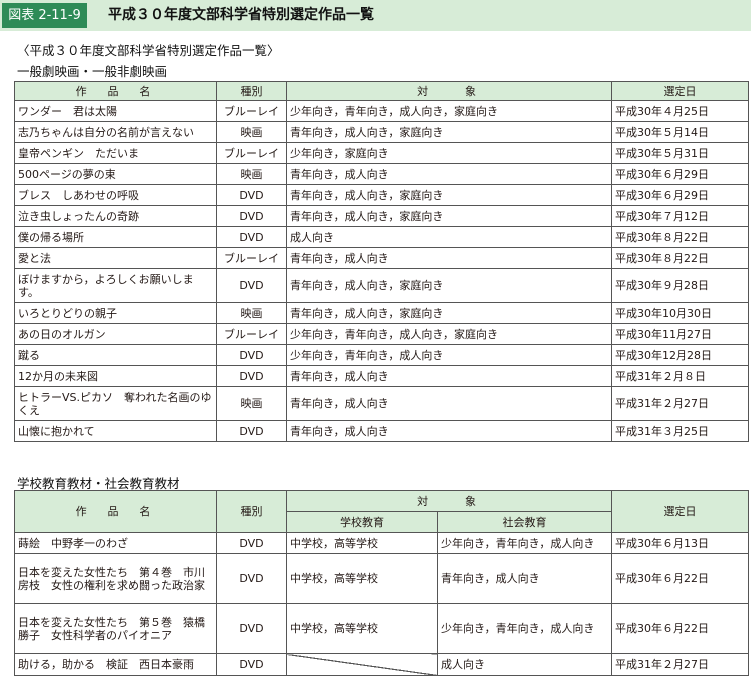  I want to click on work-title-cell: いろとりどりの親子, so click(115, 313).